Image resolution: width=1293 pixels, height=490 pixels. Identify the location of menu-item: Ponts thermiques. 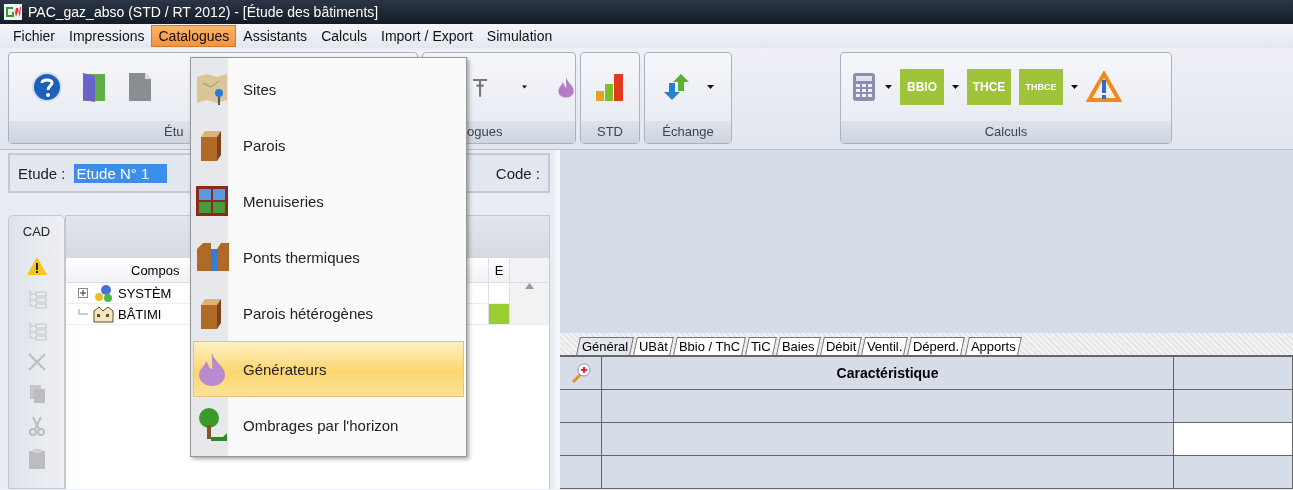
(328, 257).